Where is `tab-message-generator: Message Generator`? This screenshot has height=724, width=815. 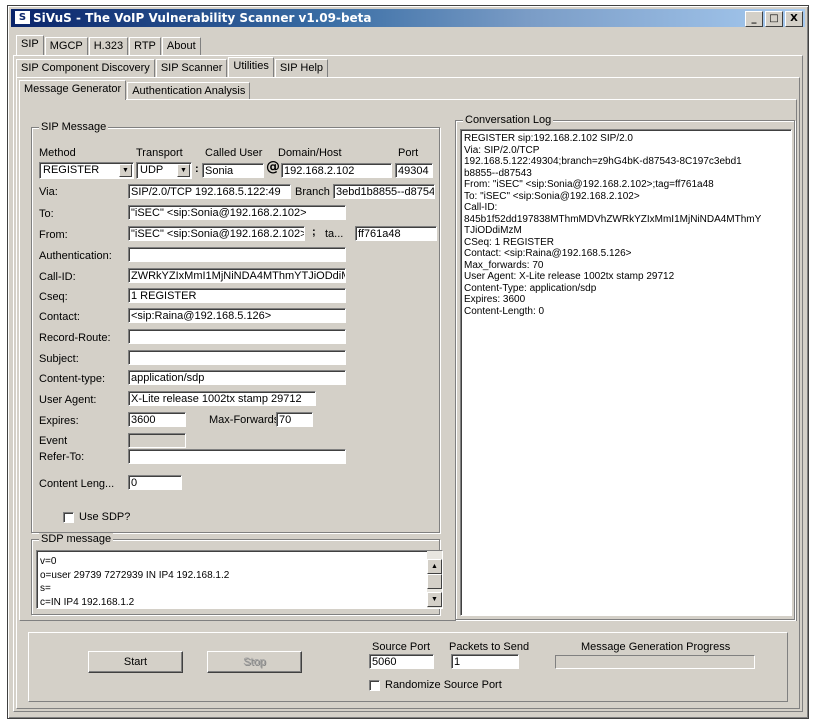
tab-message-generator: Message Generator is located at coordinates (73, 90).